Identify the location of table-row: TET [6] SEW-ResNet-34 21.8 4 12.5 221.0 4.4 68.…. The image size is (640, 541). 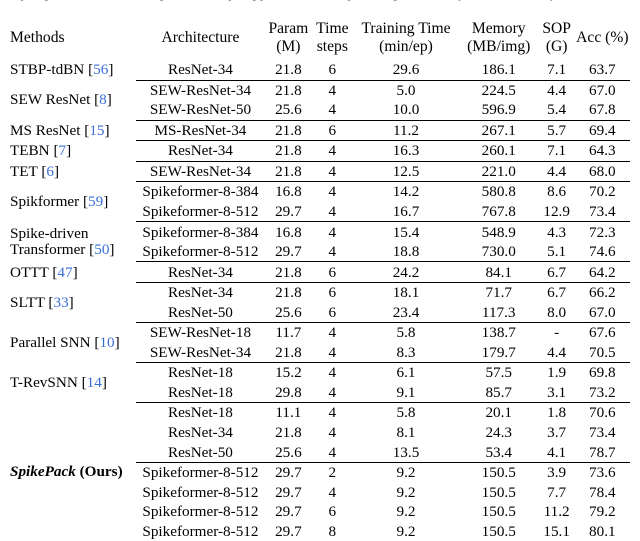
(320, 171).